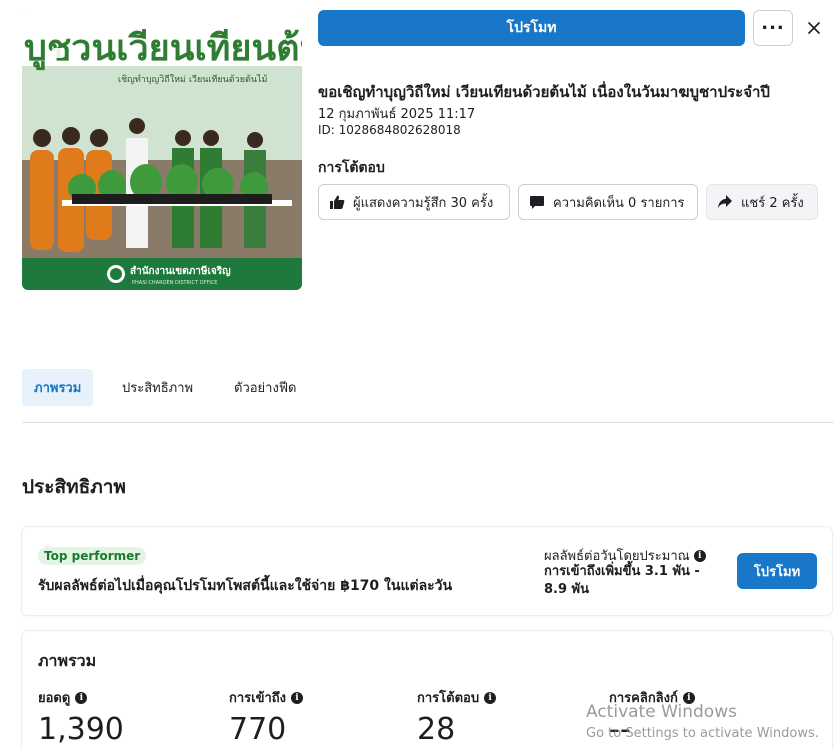  What do you see at coordinates (428, 396) in the screenshot?
I see `insights-tabs: ภาพรวม ประสิทธิภาพ ตัวอย่างฟีด` at bounding box center [428, 396].